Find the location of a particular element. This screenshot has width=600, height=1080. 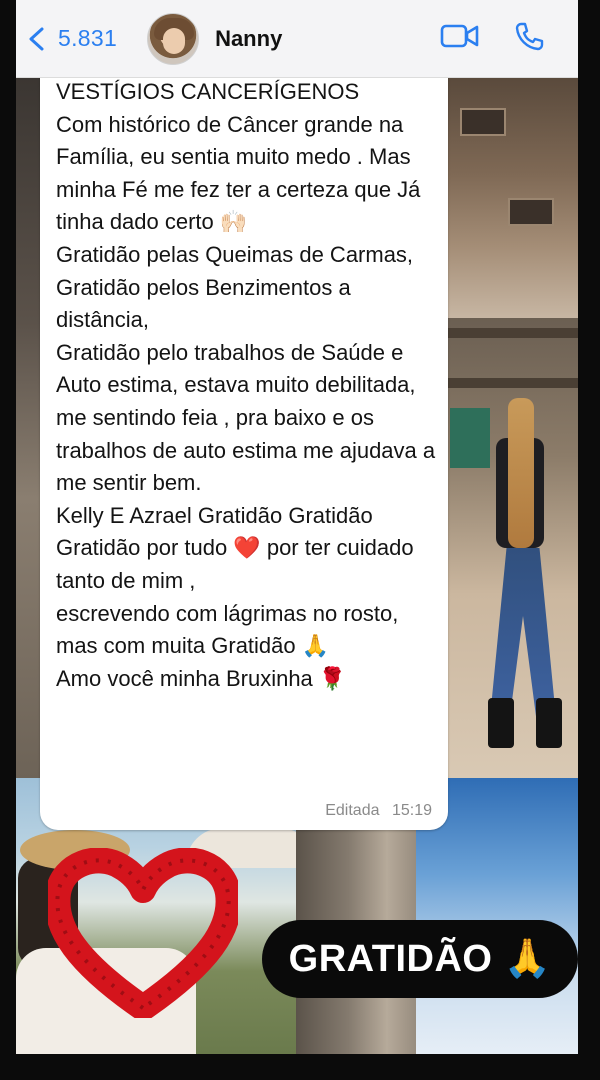

video-call-icon is located at coordinates (459, 36).